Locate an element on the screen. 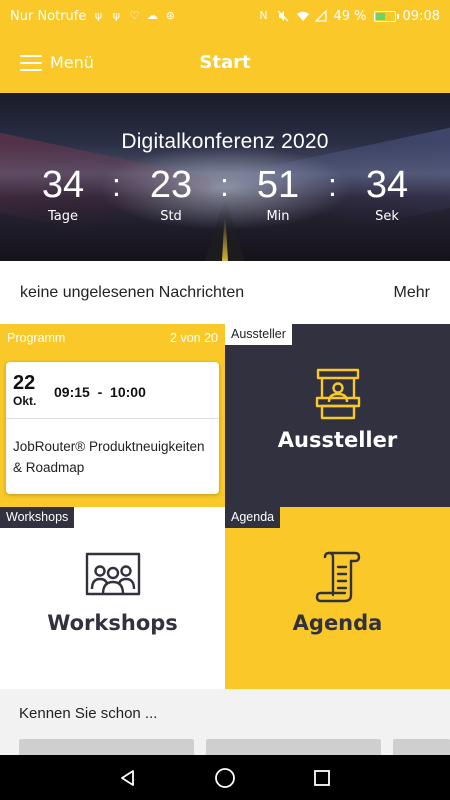 This screenshot has width=450, height=800. heart-icon: ♡ is located at coordinates (134, 15).